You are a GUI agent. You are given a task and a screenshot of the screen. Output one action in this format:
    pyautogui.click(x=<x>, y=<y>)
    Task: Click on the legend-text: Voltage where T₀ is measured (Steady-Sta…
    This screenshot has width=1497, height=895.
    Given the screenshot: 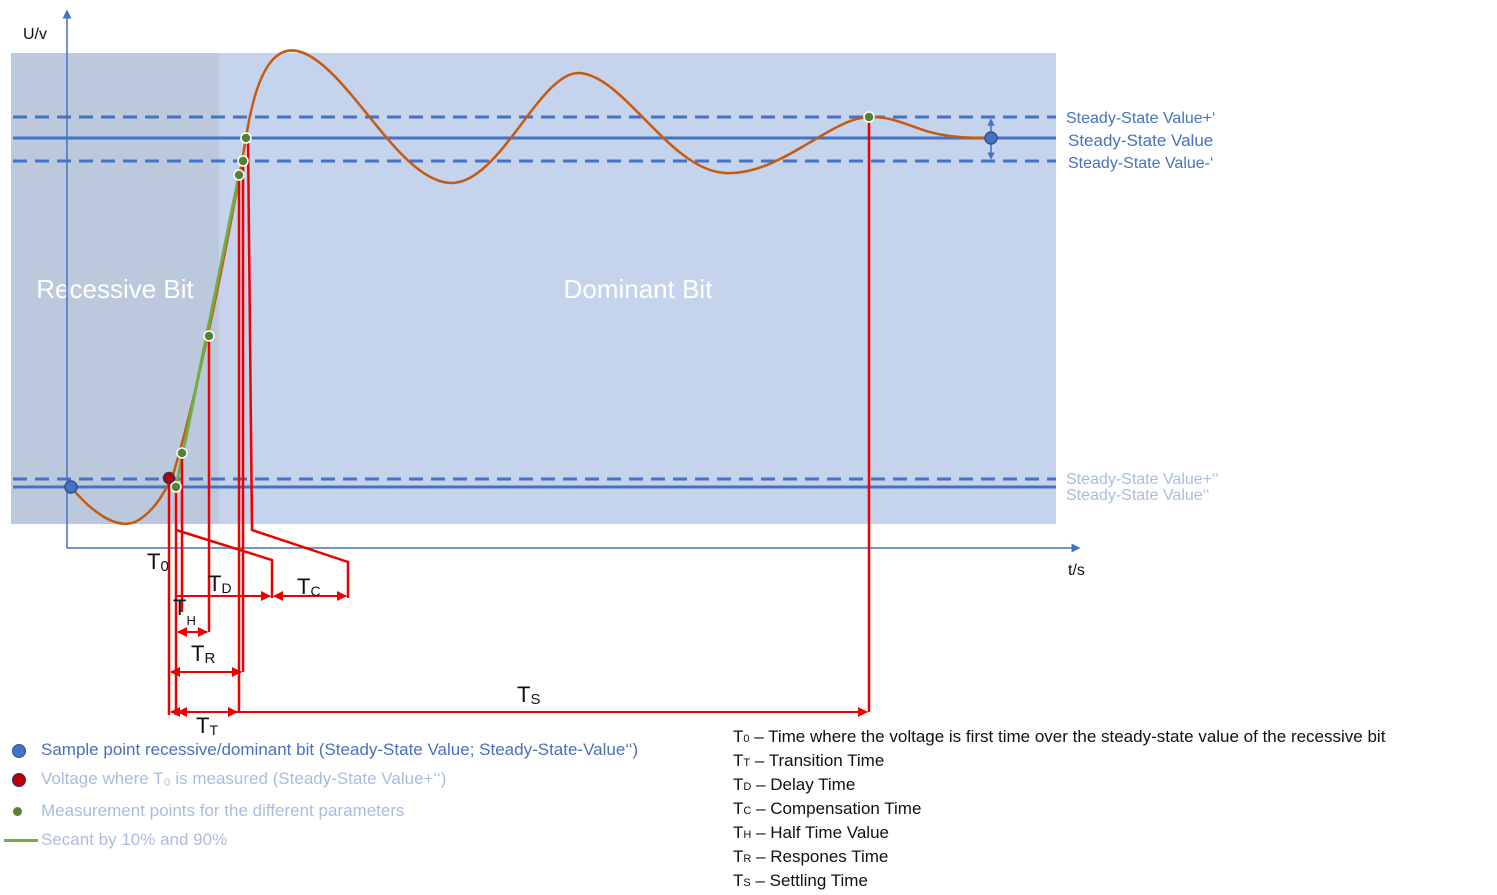 What is the action you would take?
    pyautogui.click(x=244, y=778)
    